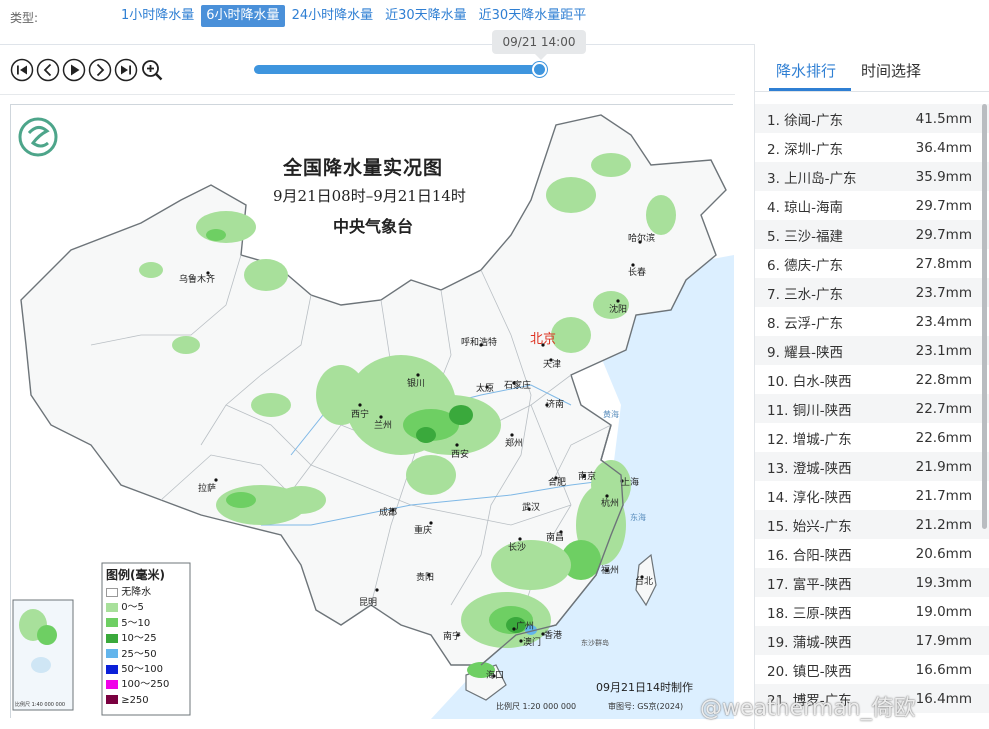 This screenshot has width=989, height=729. I want to click on ranking-row: 5. 三沙-福建 29.7mm, so click(872, 234).